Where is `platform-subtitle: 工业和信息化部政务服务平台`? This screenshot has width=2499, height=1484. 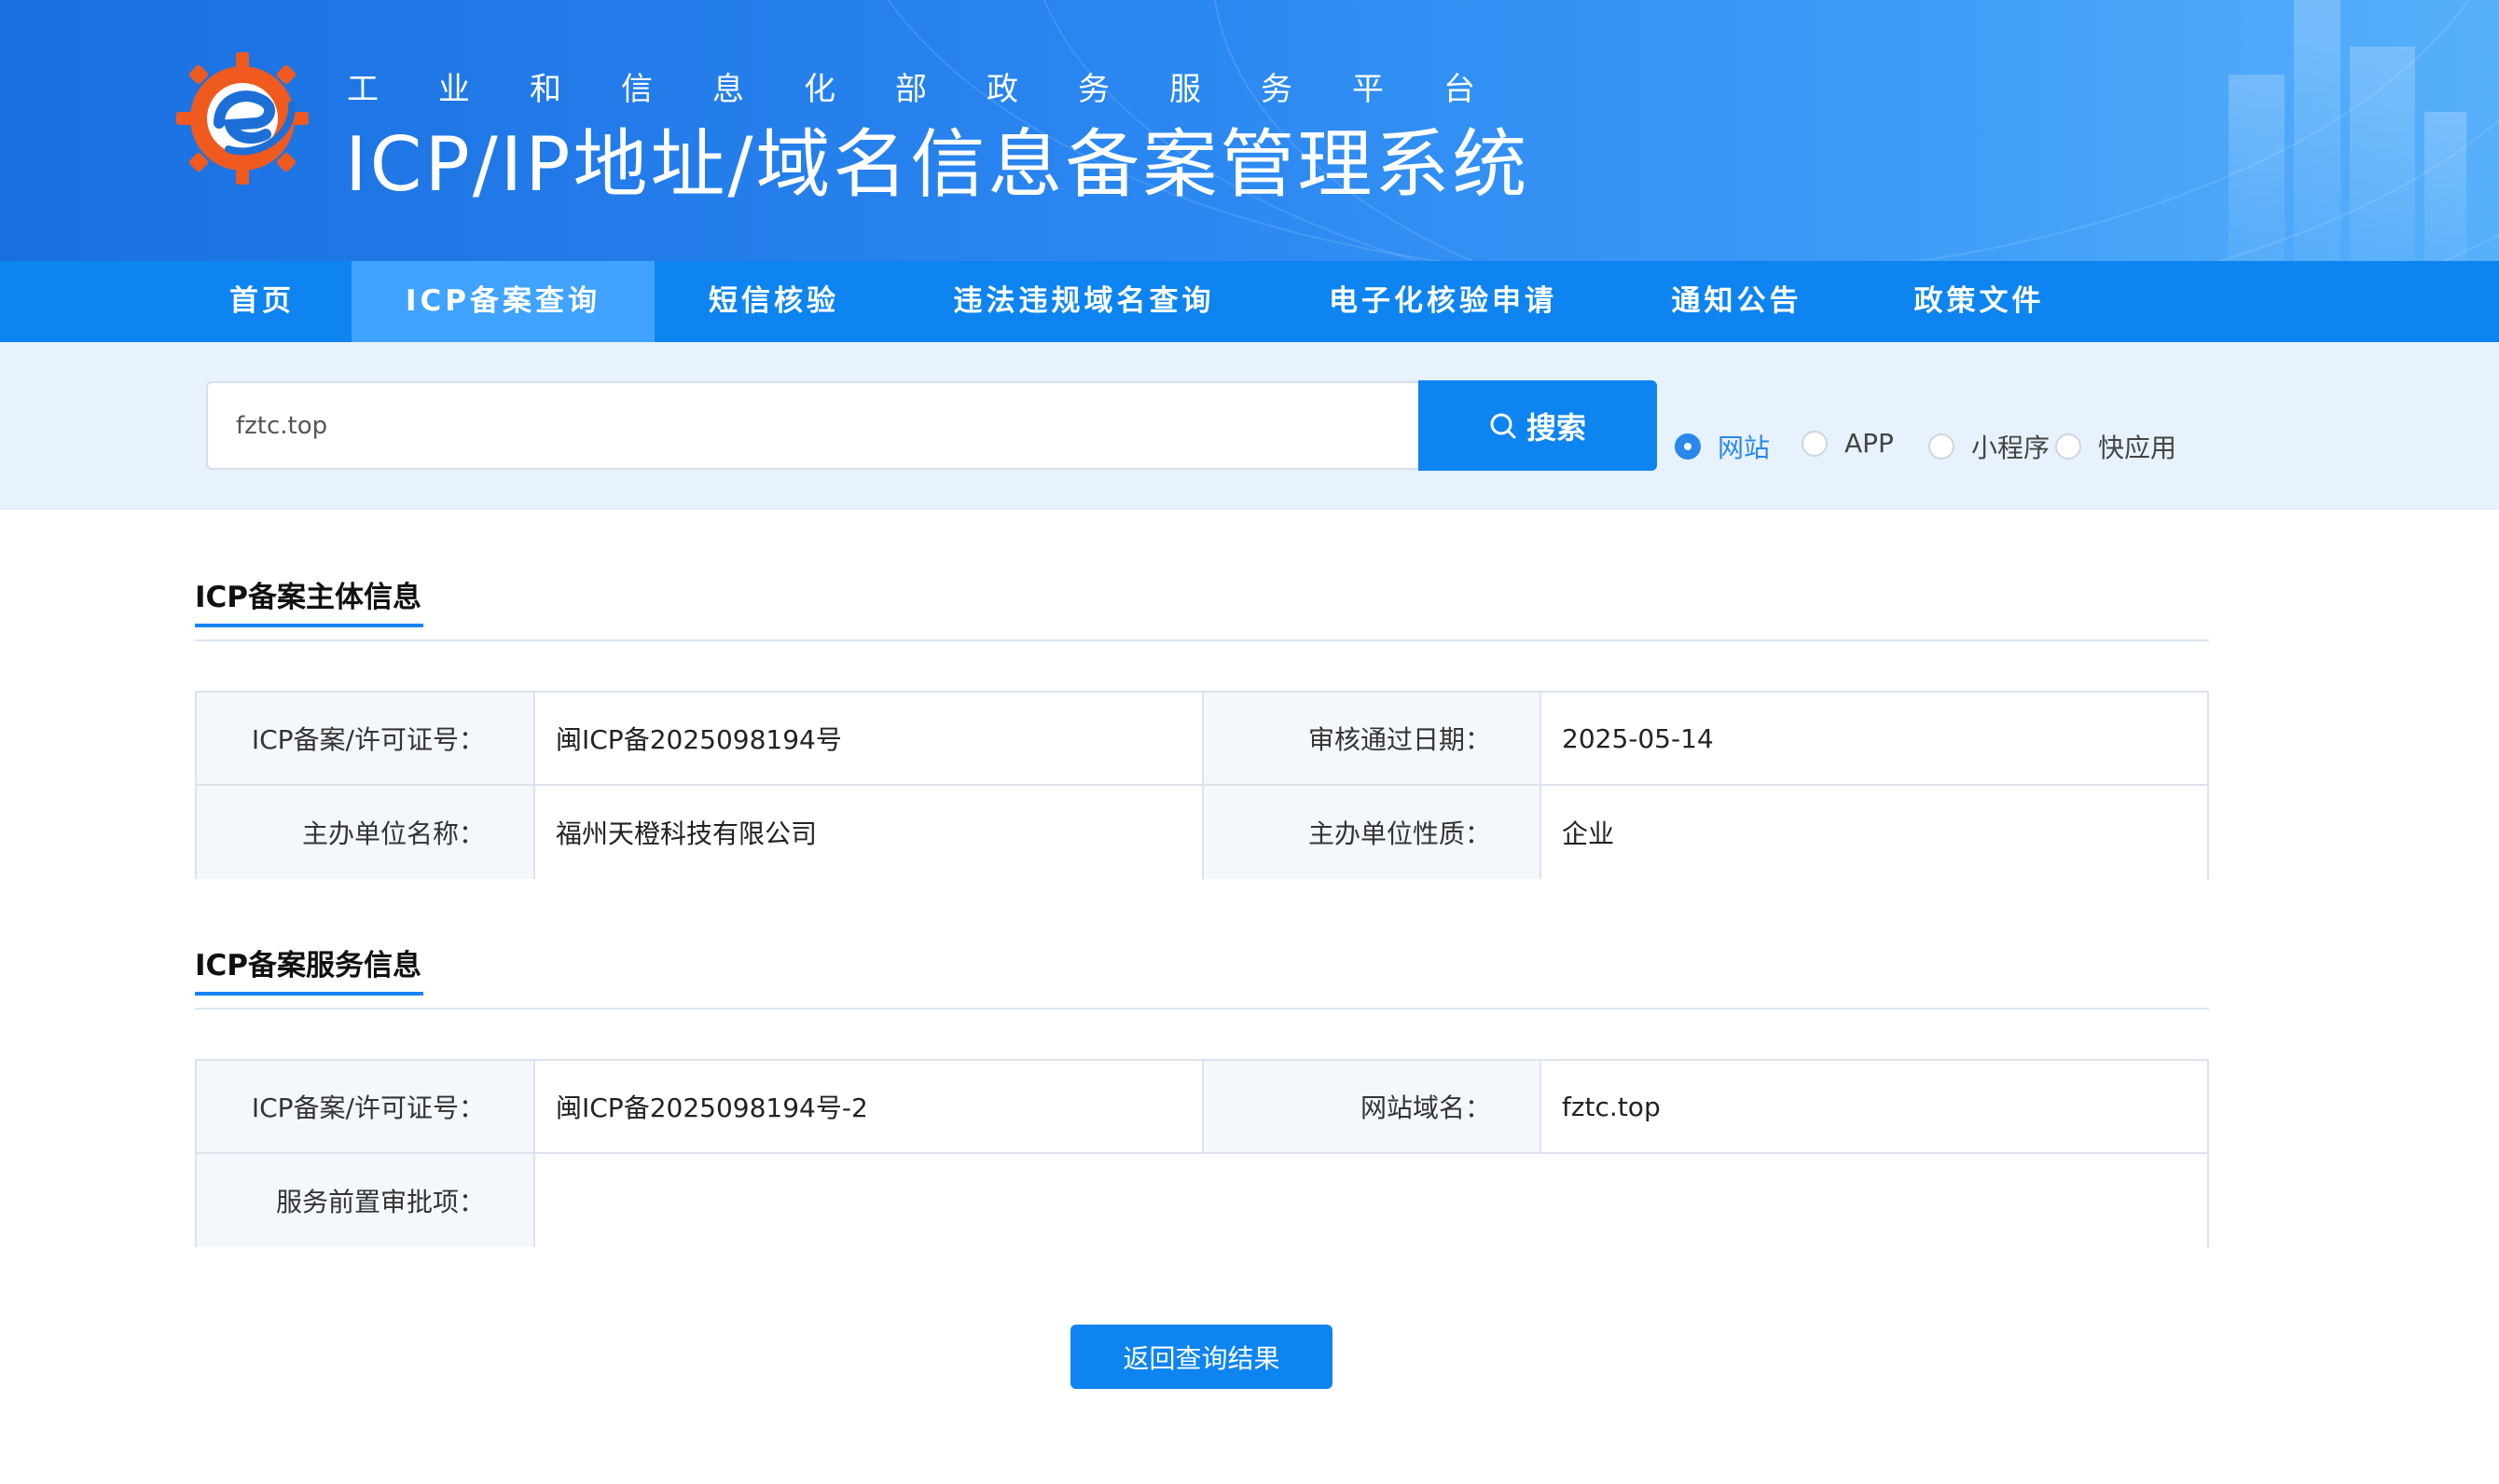
platform-subtitle: 工业和信息化部政务服务平台 is located at coordinates (941, 89).